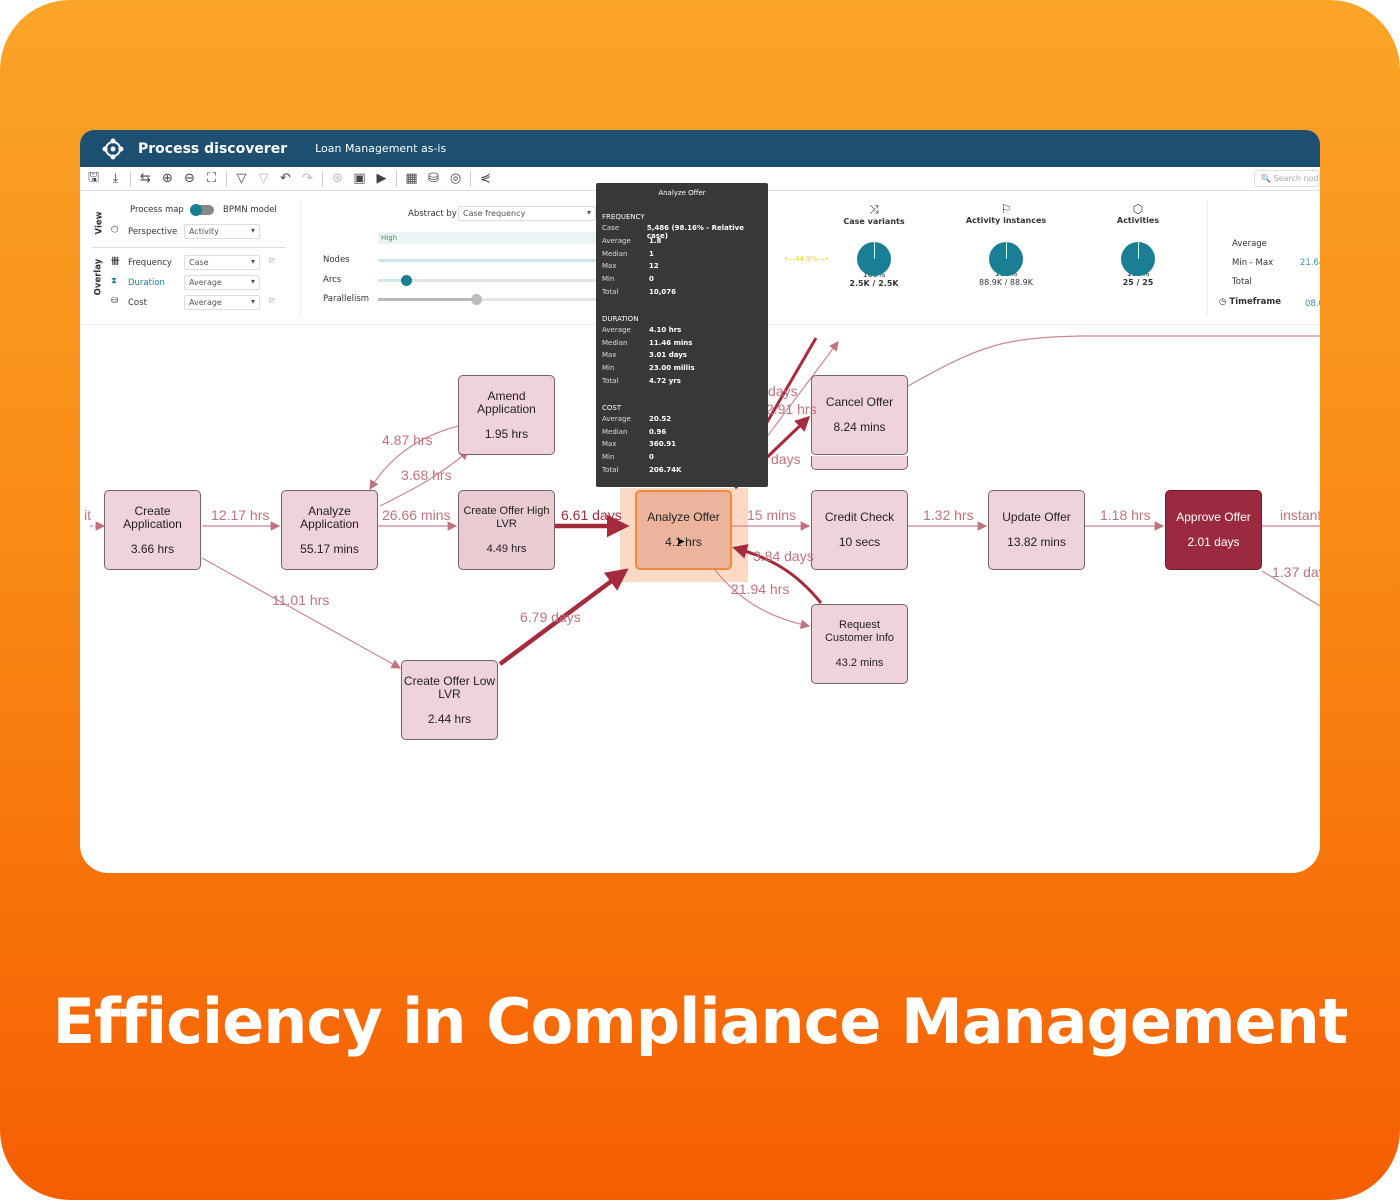  What do you see at coordinates (682, 332) in the screenshot?
I see `tooltip-row: Average 4.10 hrs` at bounding box center [682, 332].